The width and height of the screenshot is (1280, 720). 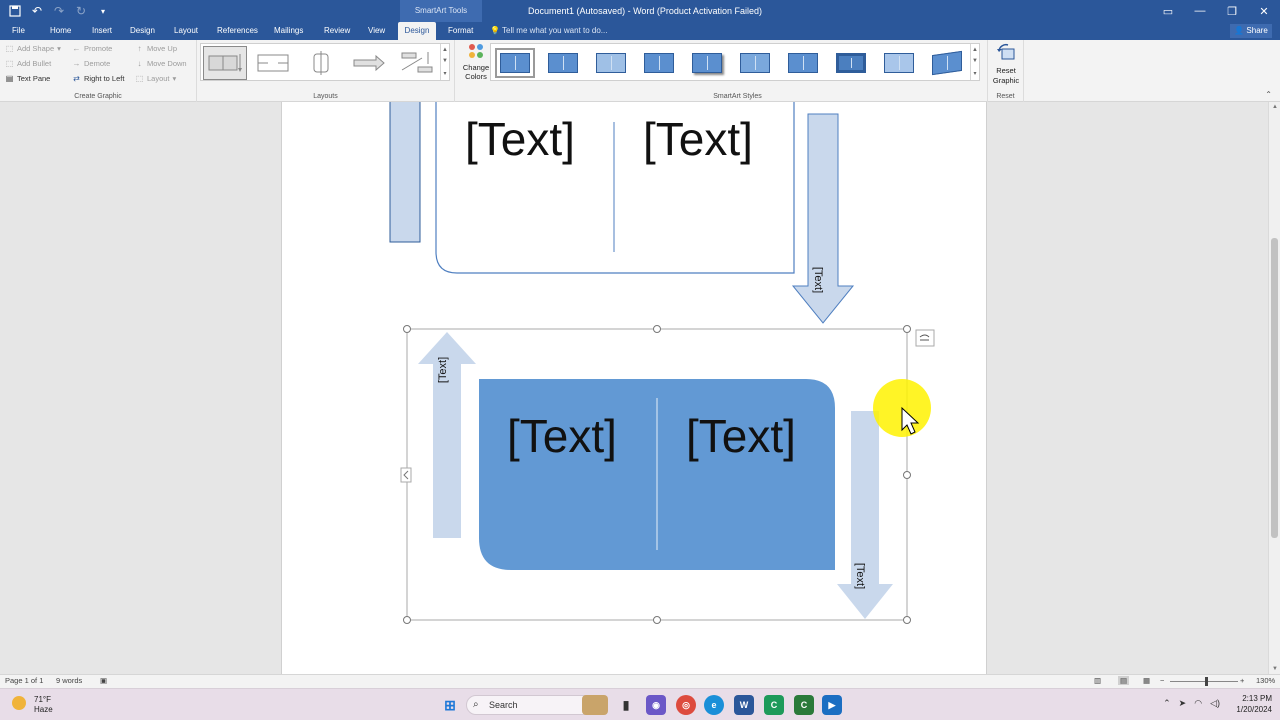 What do you see at coordinates (103, 680) in the screenshot?
I see `proofing-icon: ▣` at bounding box center [103, 680].